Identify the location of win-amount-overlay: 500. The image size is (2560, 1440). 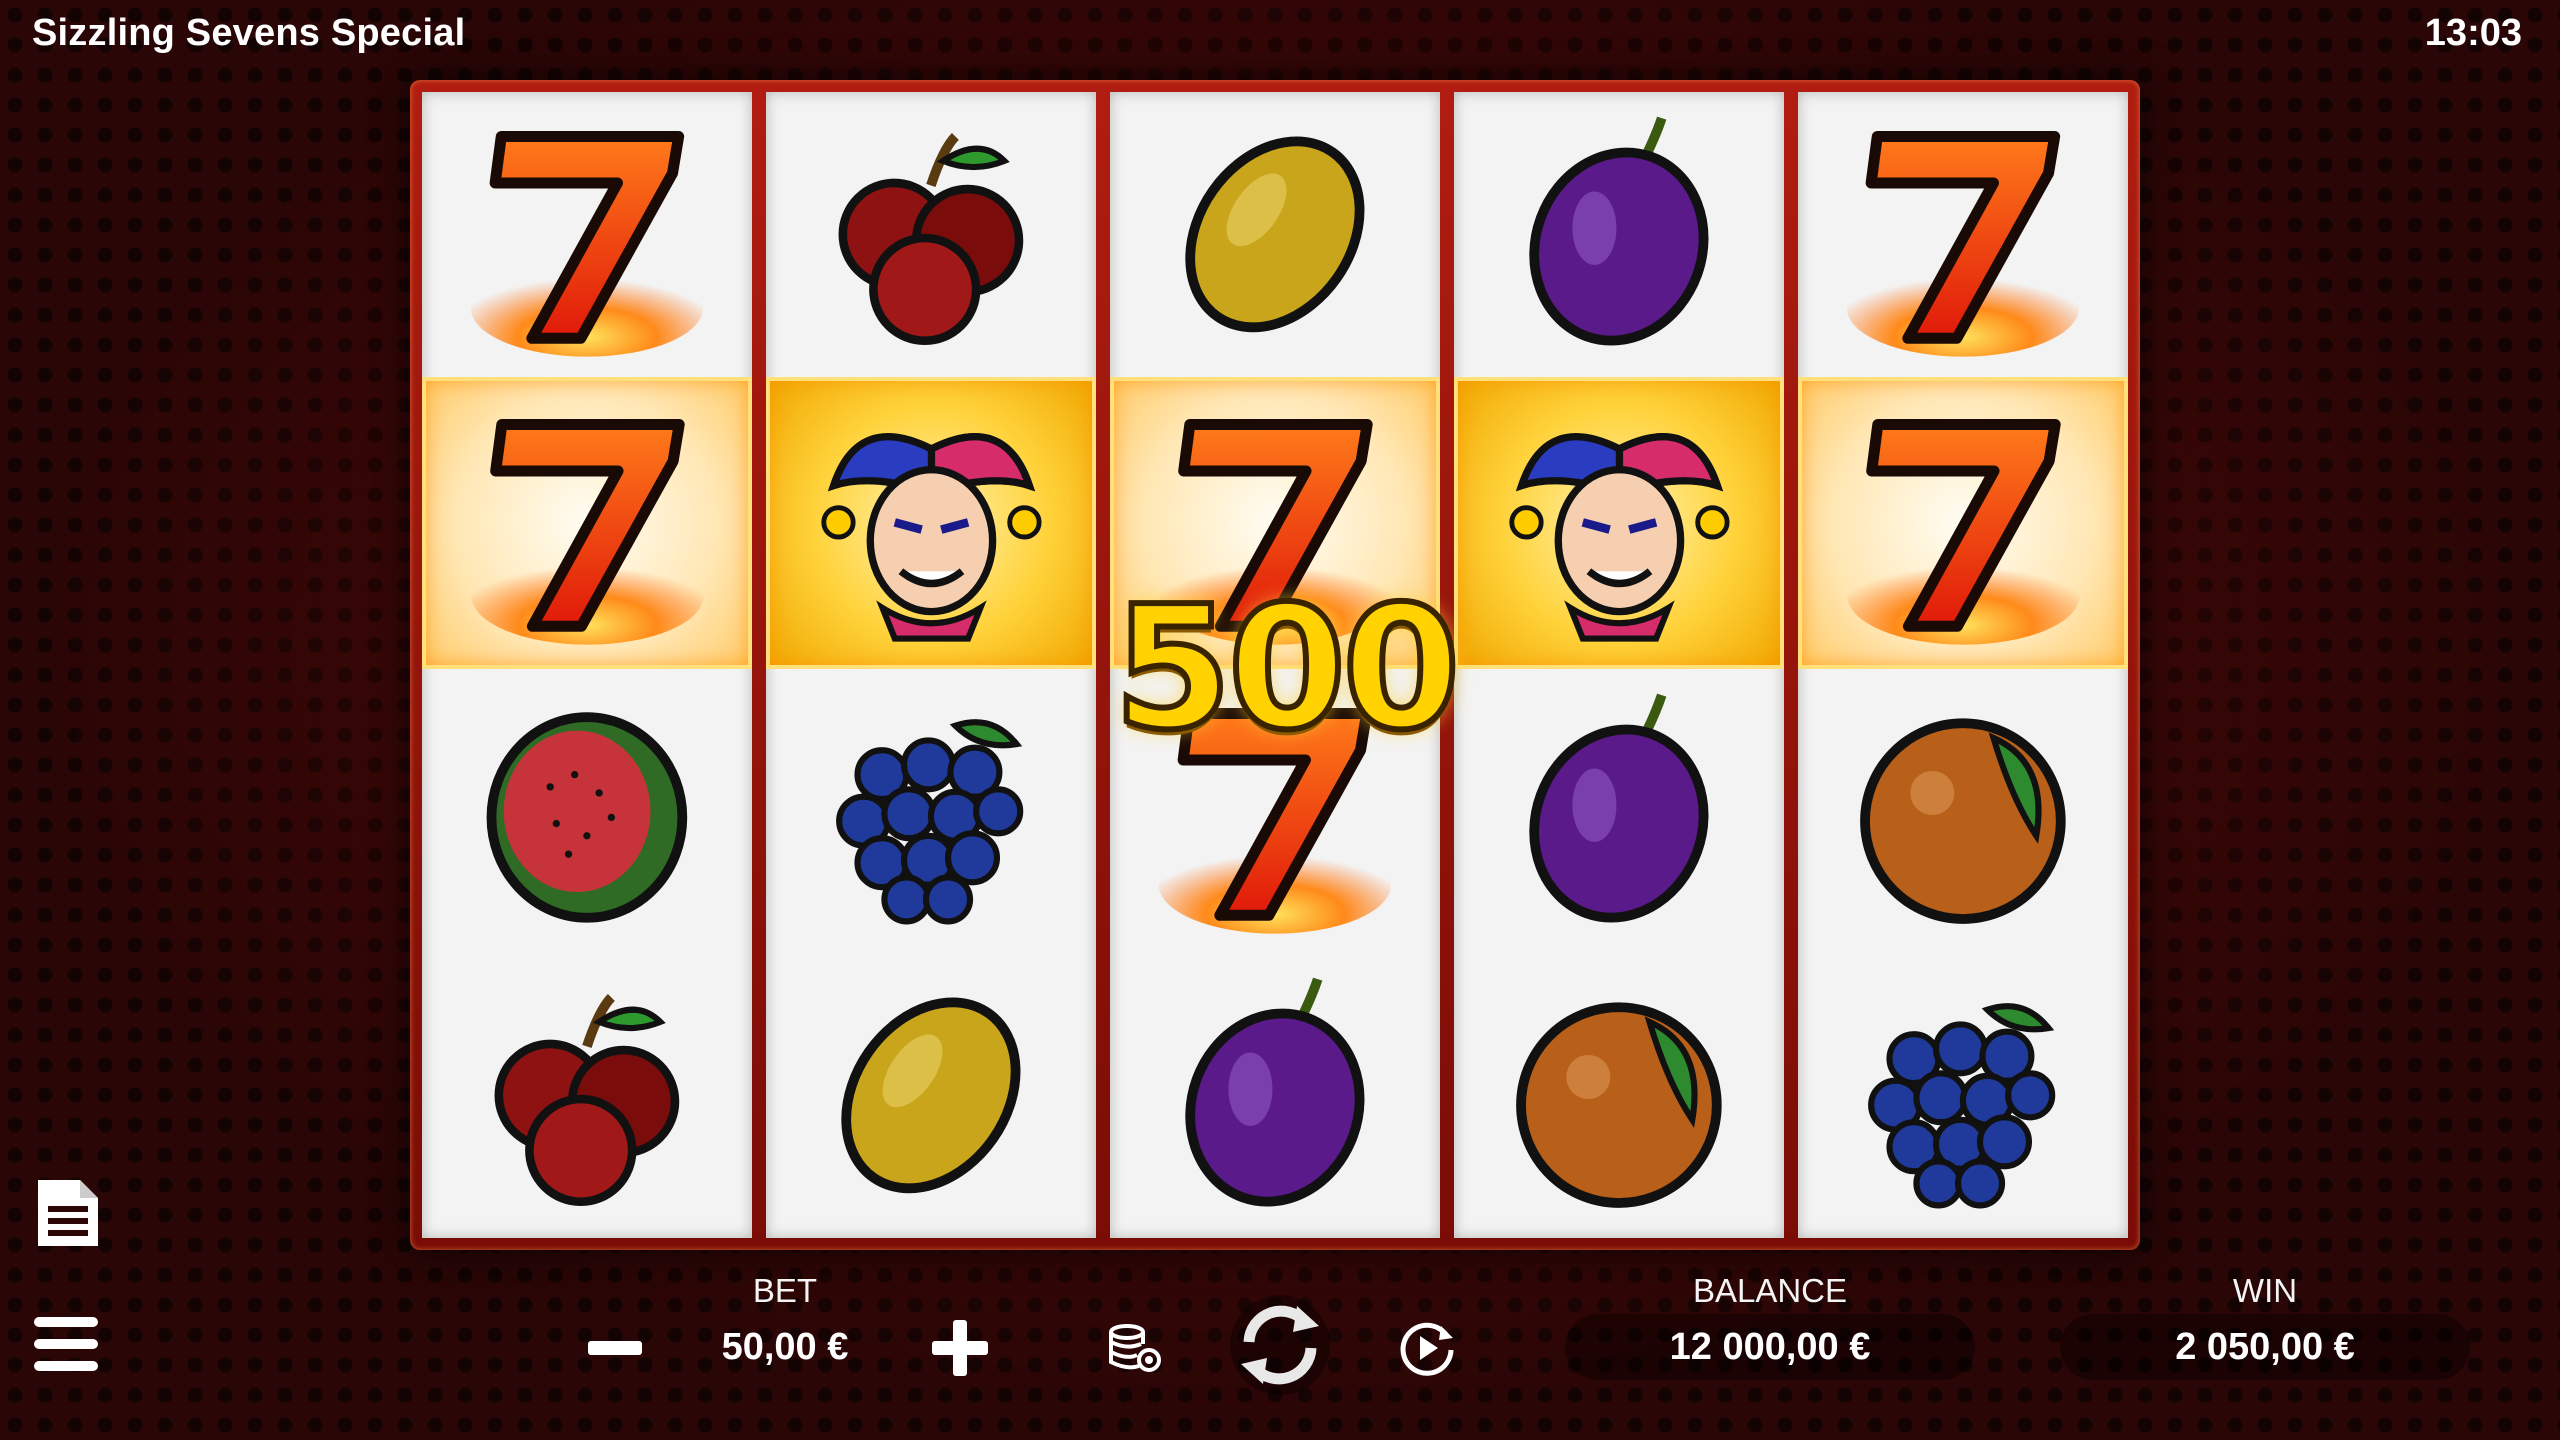
(1287, 669).